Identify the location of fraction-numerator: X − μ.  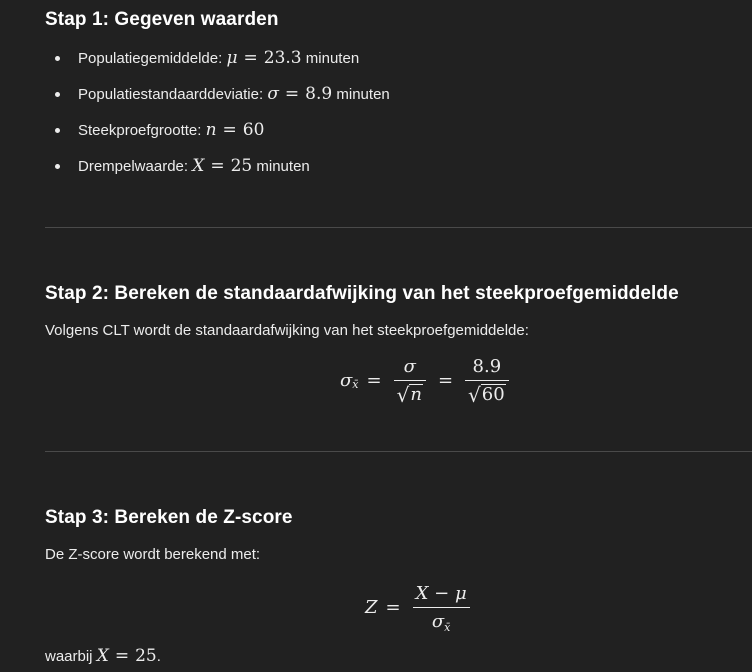
(441, 593).